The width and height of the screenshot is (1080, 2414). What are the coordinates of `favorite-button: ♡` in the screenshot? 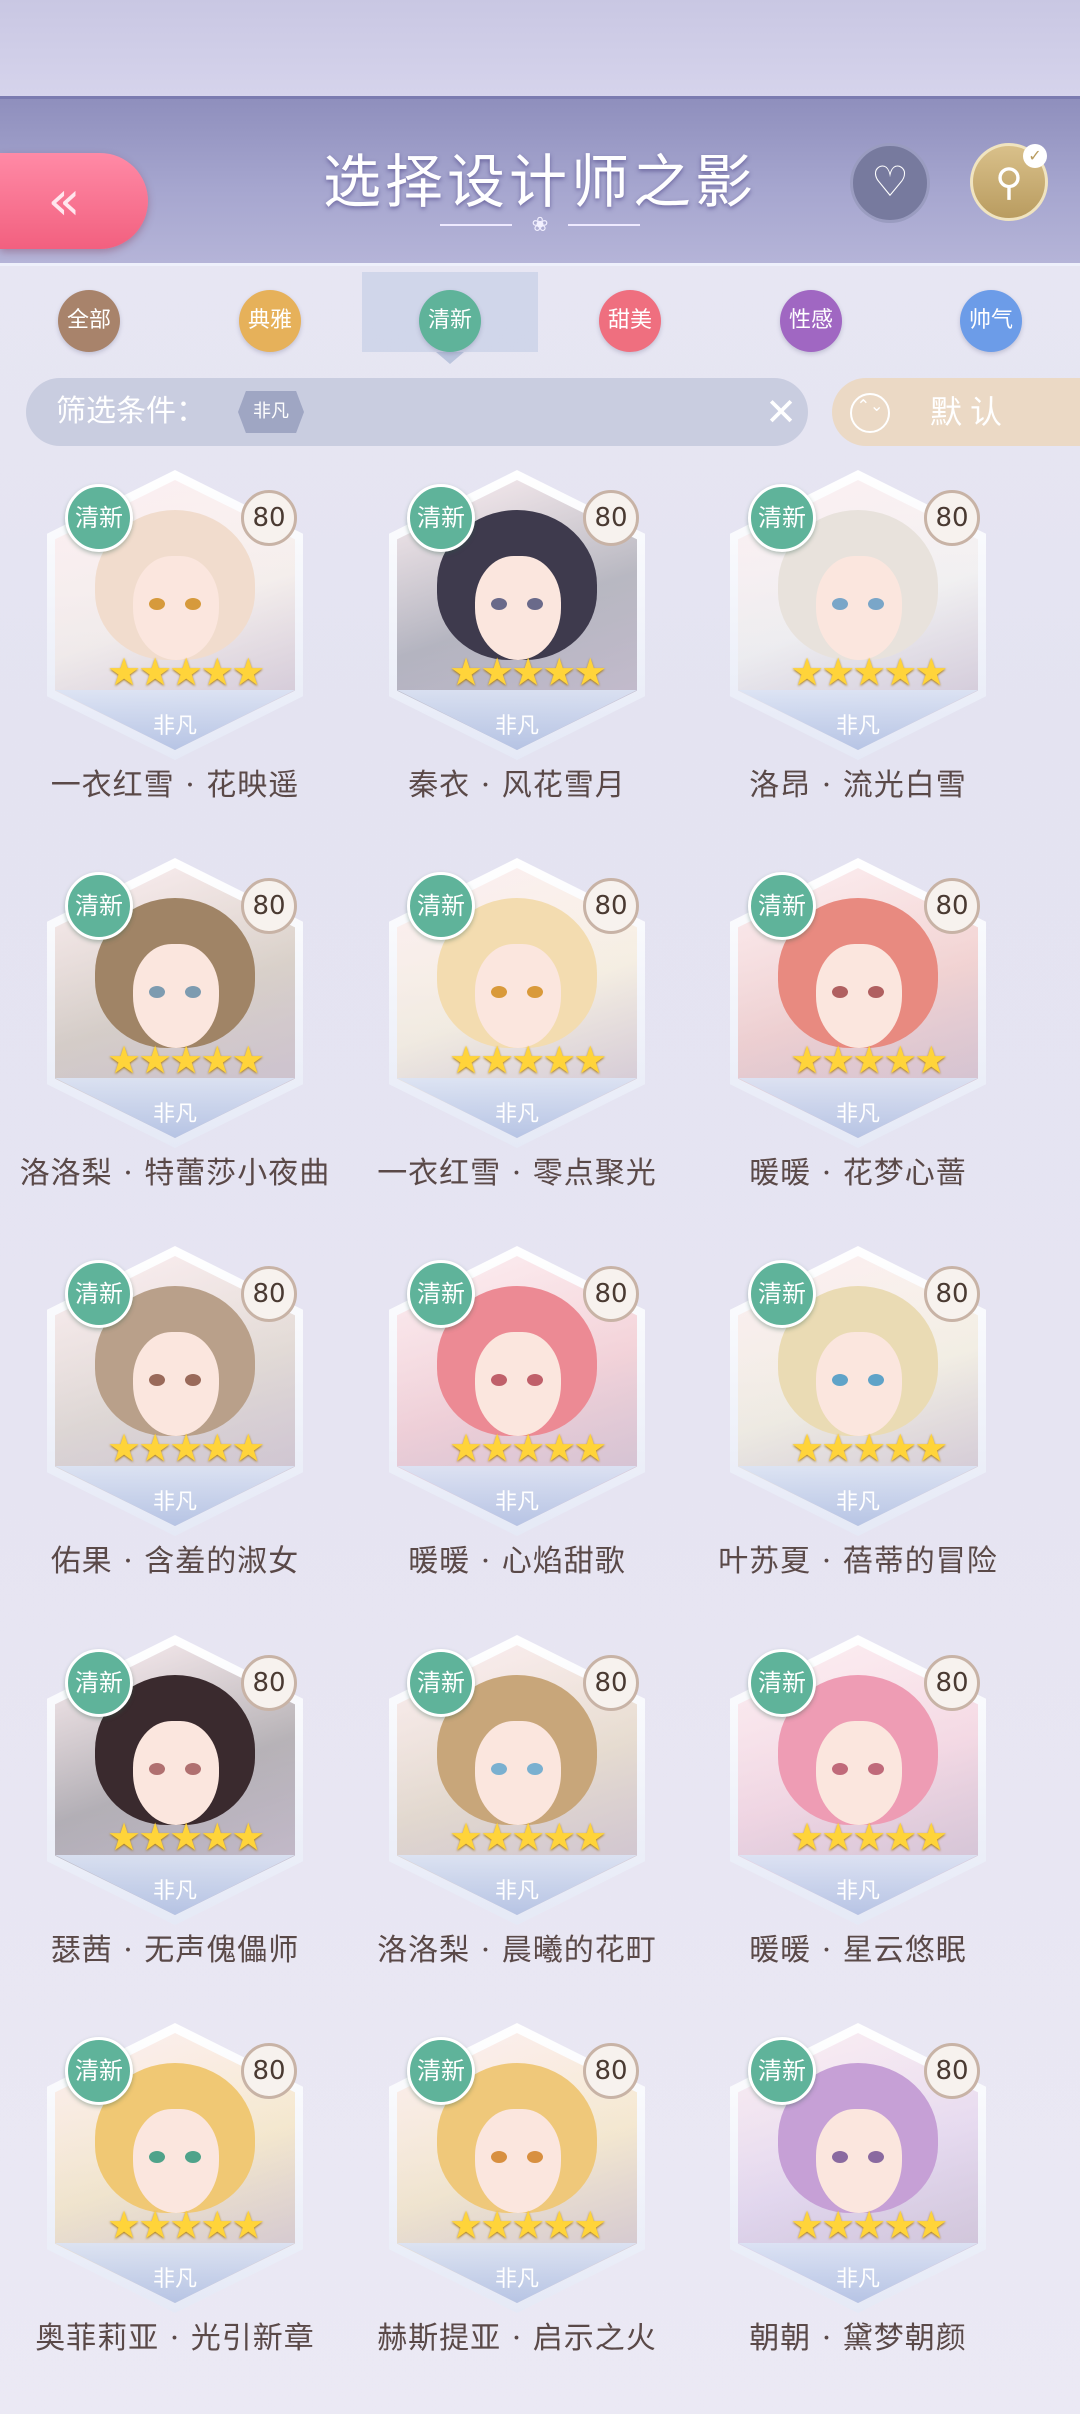 It's located at (890, 183).